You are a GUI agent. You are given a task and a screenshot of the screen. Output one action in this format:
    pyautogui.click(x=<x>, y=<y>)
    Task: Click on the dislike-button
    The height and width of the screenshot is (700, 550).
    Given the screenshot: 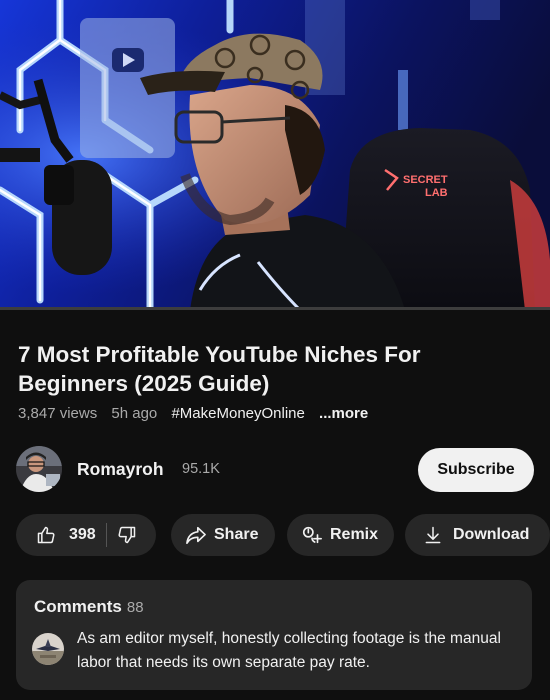 What is the action you would take?
    pyautogui.click(x=127, y=535)
    